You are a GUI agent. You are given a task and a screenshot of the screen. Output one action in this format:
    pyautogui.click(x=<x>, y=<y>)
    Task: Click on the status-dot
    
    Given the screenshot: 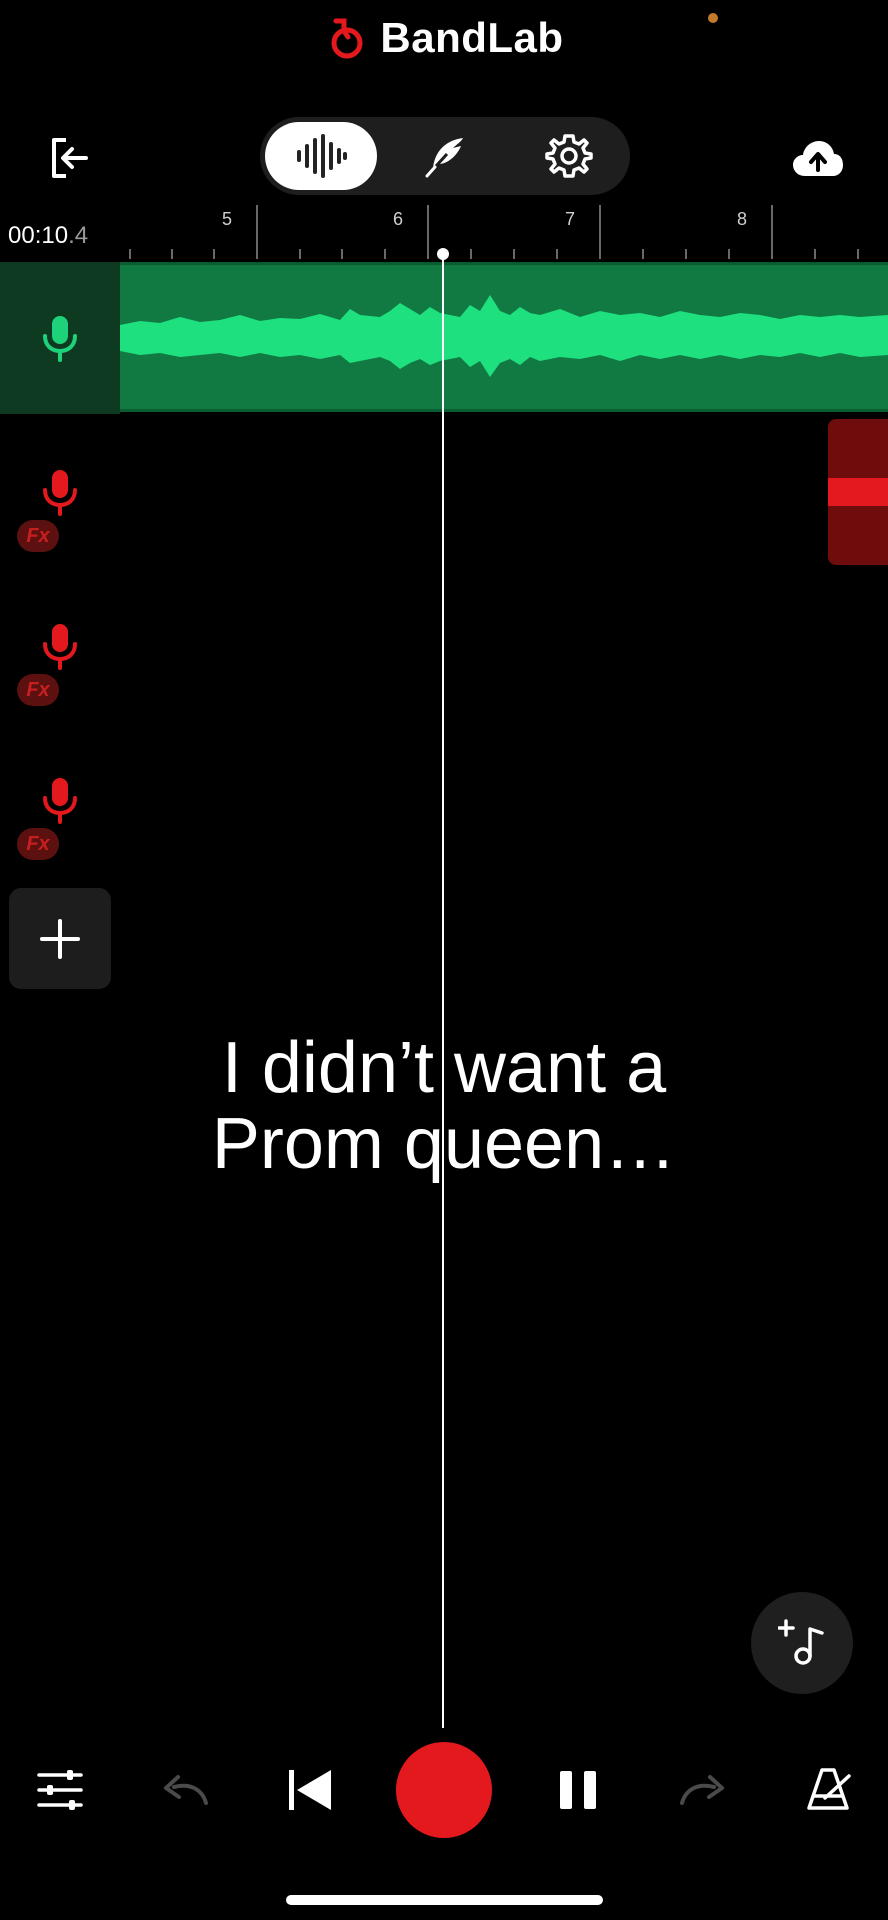 What is the action you would take?
    pyautogui.click(x=713, y=18)
    